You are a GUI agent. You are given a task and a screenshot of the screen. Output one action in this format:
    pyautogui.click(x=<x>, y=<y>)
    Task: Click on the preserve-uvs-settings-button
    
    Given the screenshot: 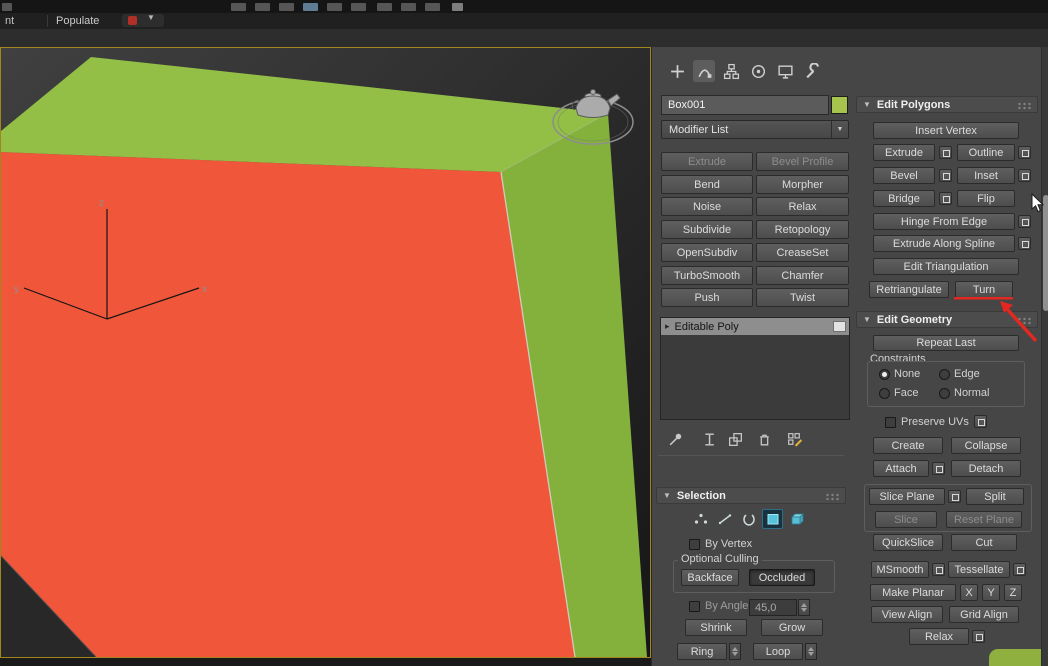 What is the action you would take?
    pyautogui.click(x=980, y=421)
    